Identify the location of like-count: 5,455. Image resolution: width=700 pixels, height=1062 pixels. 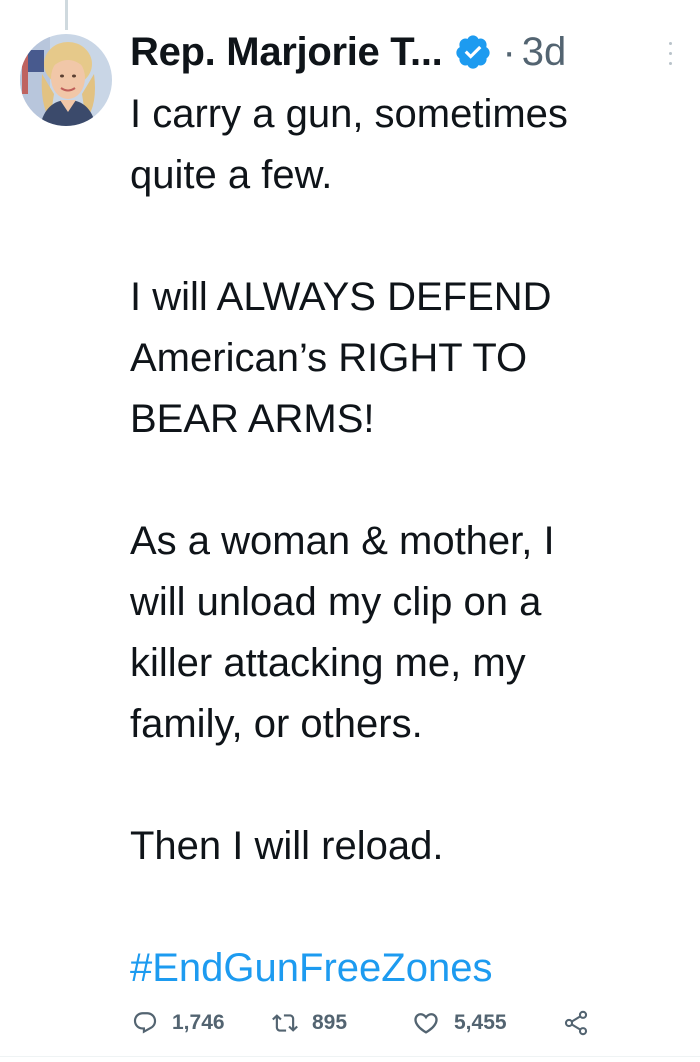
(480, 1022).